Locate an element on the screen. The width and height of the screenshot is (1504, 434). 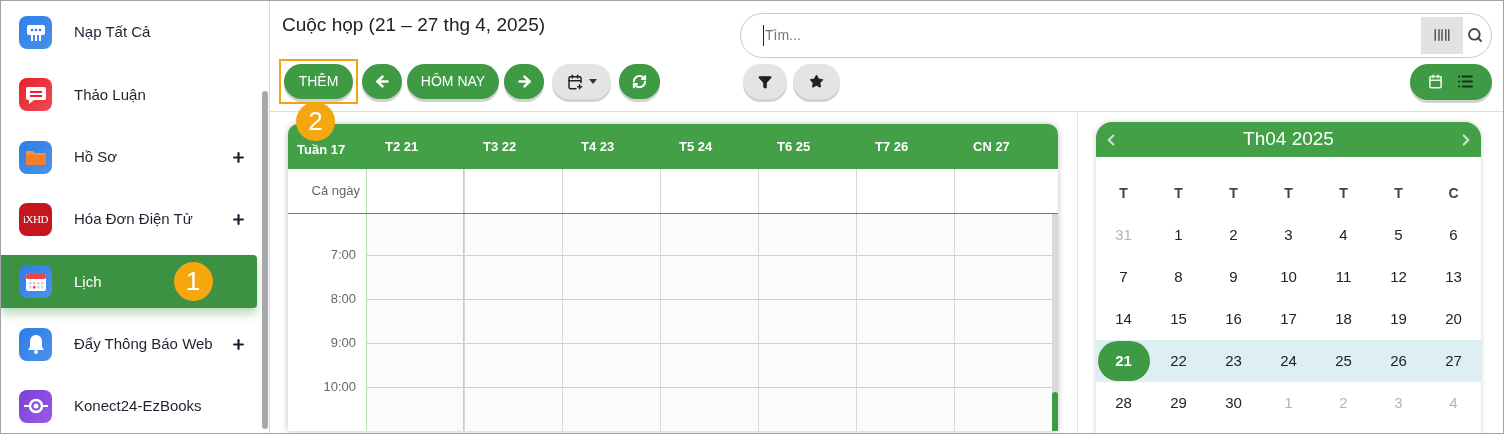
date-cell: 19 is located at coordinates (1398, 319).